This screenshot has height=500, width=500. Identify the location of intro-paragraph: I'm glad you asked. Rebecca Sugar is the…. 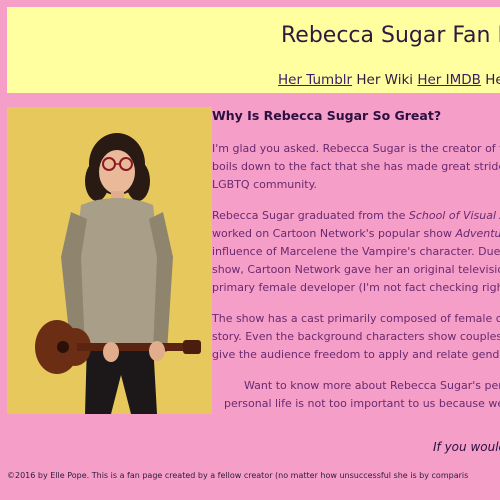
(356, 167).